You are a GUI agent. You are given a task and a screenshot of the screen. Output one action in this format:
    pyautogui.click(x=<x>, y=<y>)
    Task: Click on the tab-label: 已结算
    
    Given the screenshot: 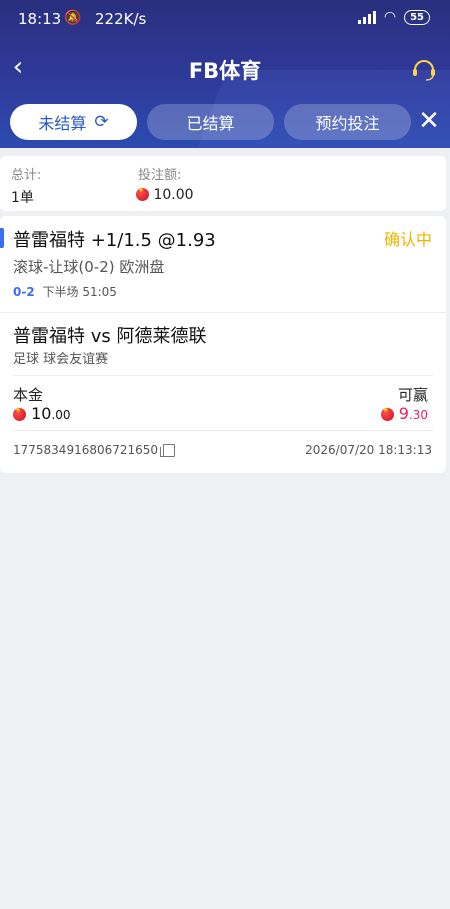 What is the action you would take?
    pyautogui.click(x=210, y=123)
    